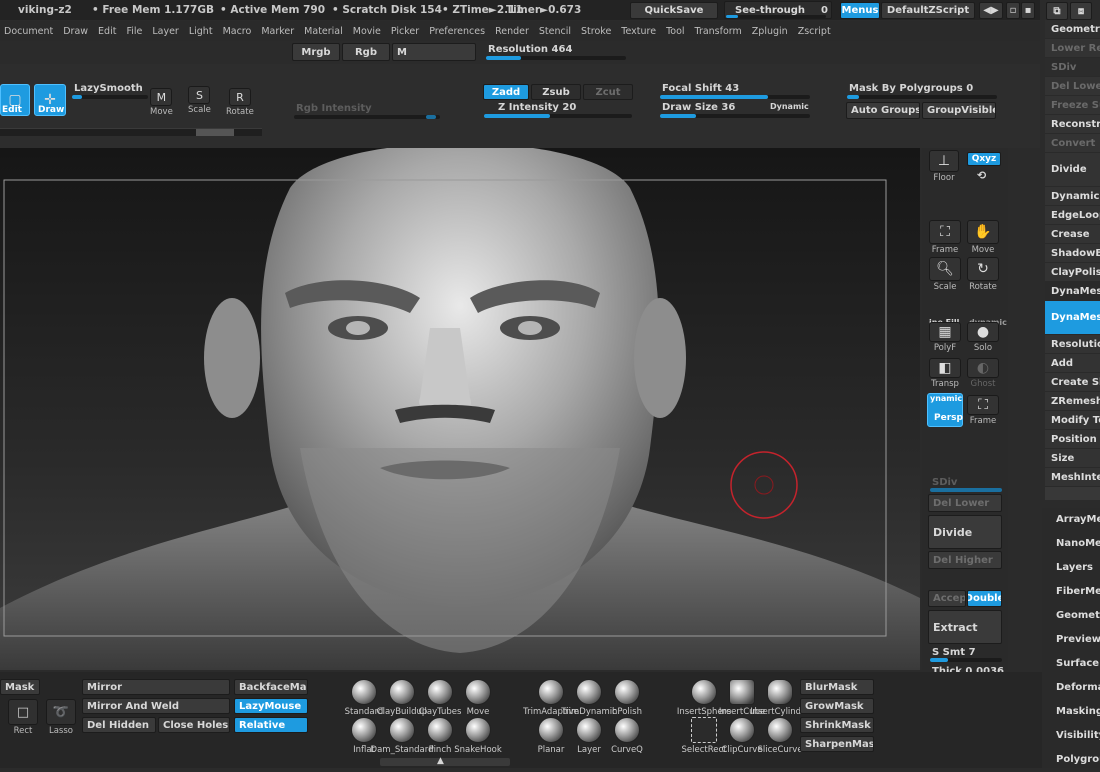 The image size is (1100, 772). I want to click on surface-item: Surface, so click(1071, 664).